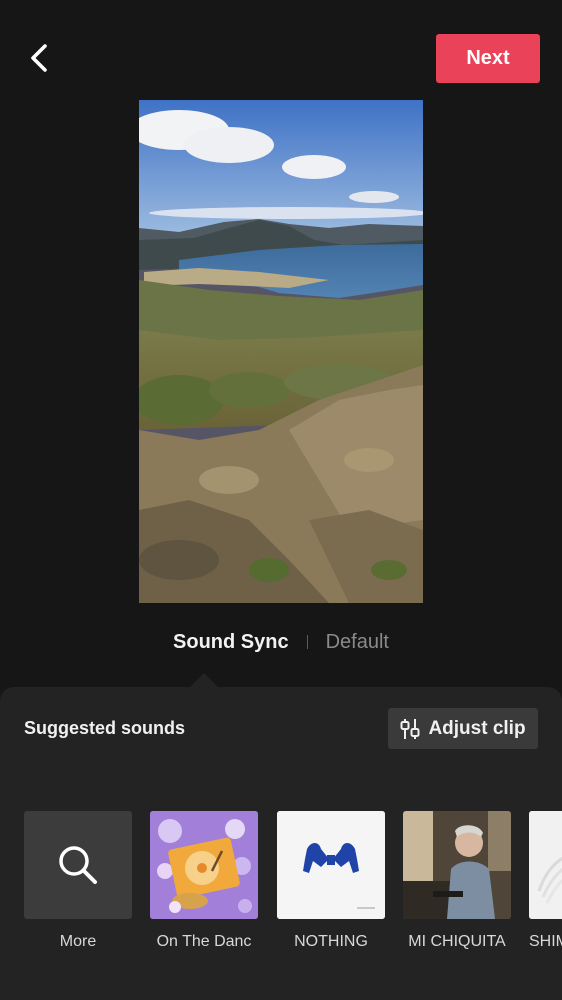 The width and height of the screenshot is (562, 1000). I want to click on sound-item-mi-chiquita: MI CHIQUITA, so click(457, 881).